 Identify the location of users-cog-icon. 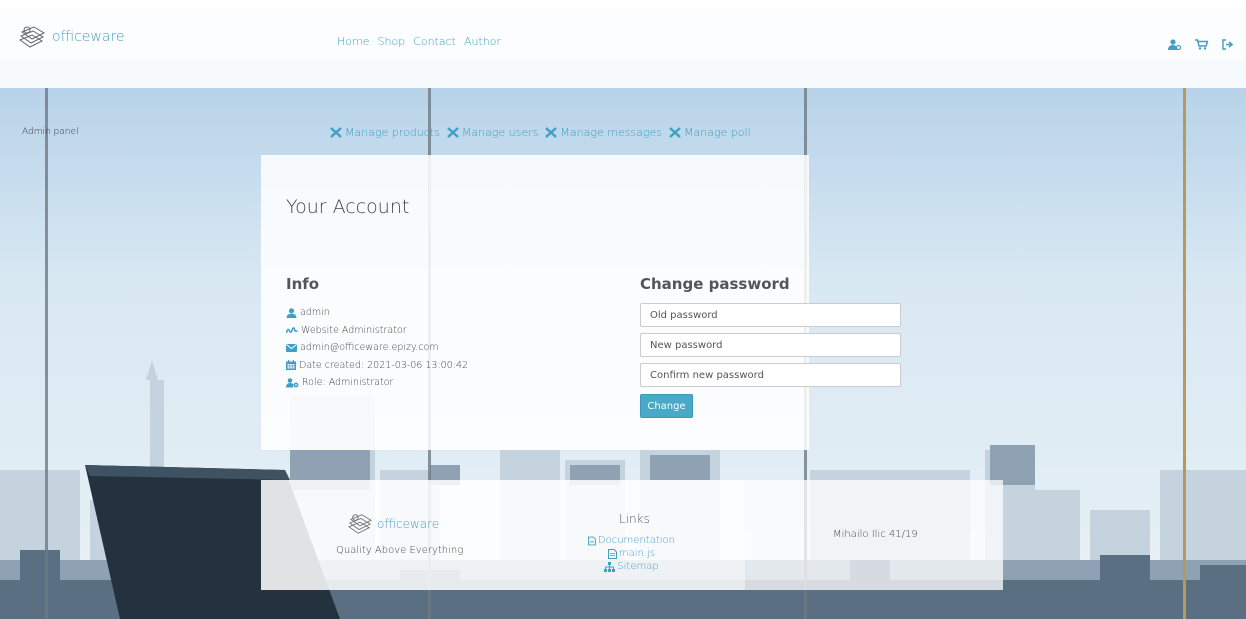
(292, 382).